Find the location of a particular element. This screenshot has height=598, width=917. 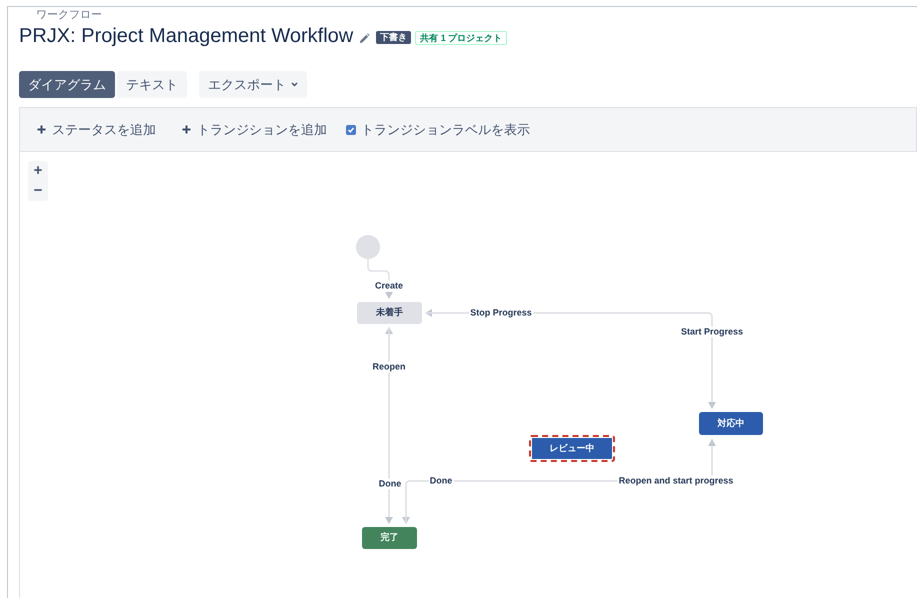

transition-label: Stop Progress is located at coordinates (501, 313).